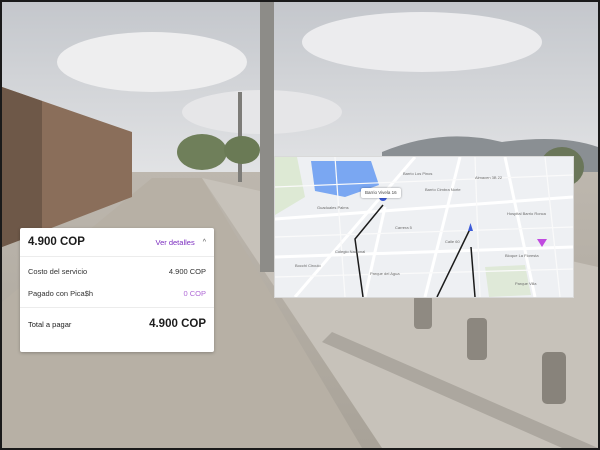  What do you see at coordinates (58, 271) in the screenshot?
I see `service-cost-label: Costo del servicio` at bounding box center [58, 271].